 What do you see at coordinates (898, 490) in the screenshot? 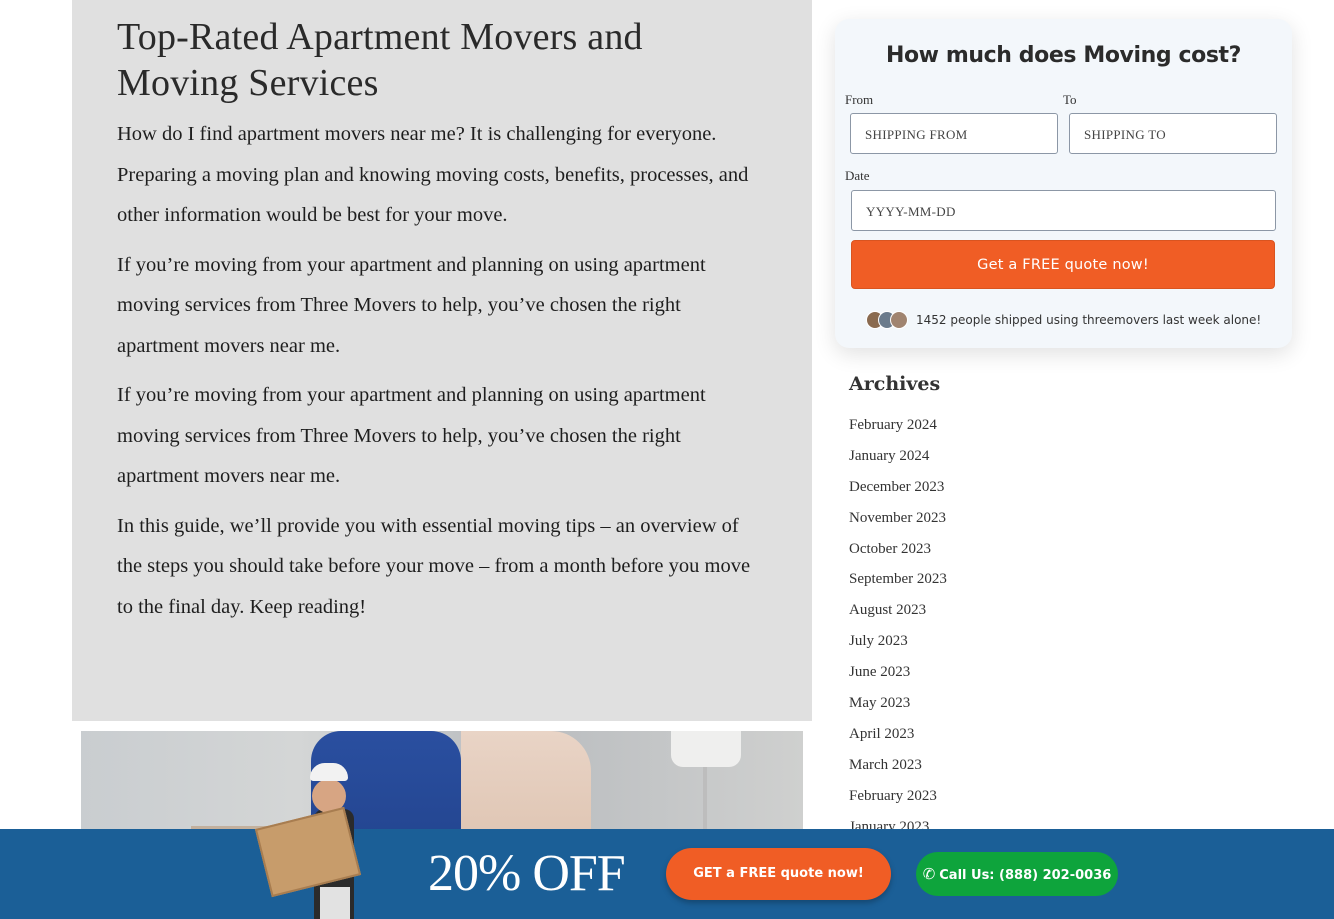
I see `archive-link: December 2023` at bounding box center [898, 490].